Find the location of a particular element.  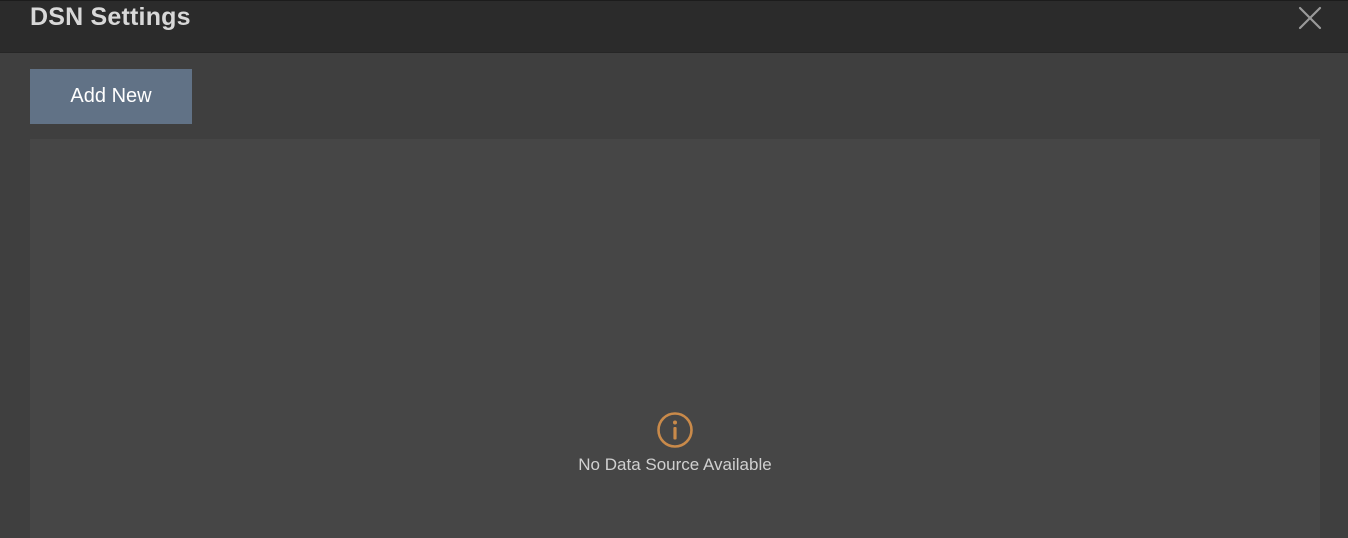

add-new-button: Add New is located at coordinates (111, 96).